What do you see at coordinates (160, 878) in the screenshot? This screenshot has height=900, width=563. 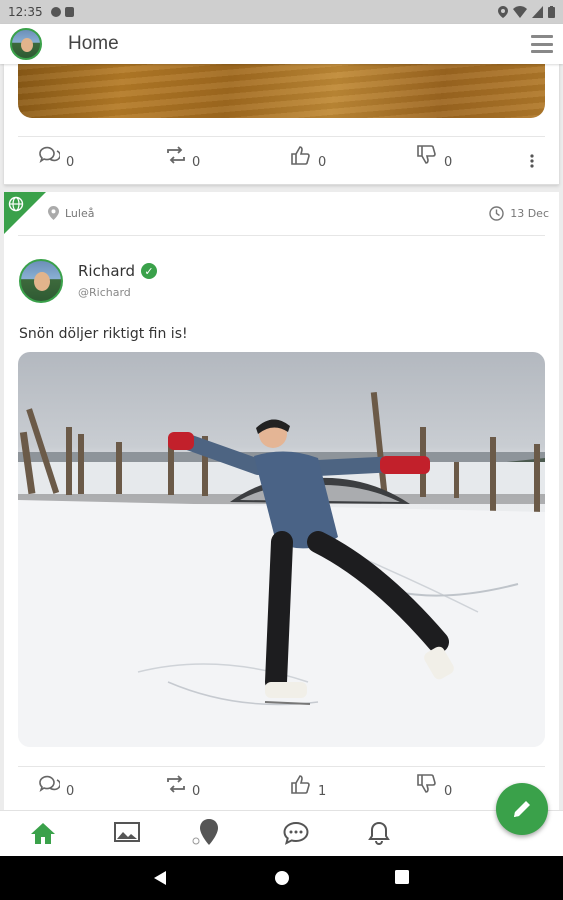 I see `back-icon` at bounding box center [160, 878].